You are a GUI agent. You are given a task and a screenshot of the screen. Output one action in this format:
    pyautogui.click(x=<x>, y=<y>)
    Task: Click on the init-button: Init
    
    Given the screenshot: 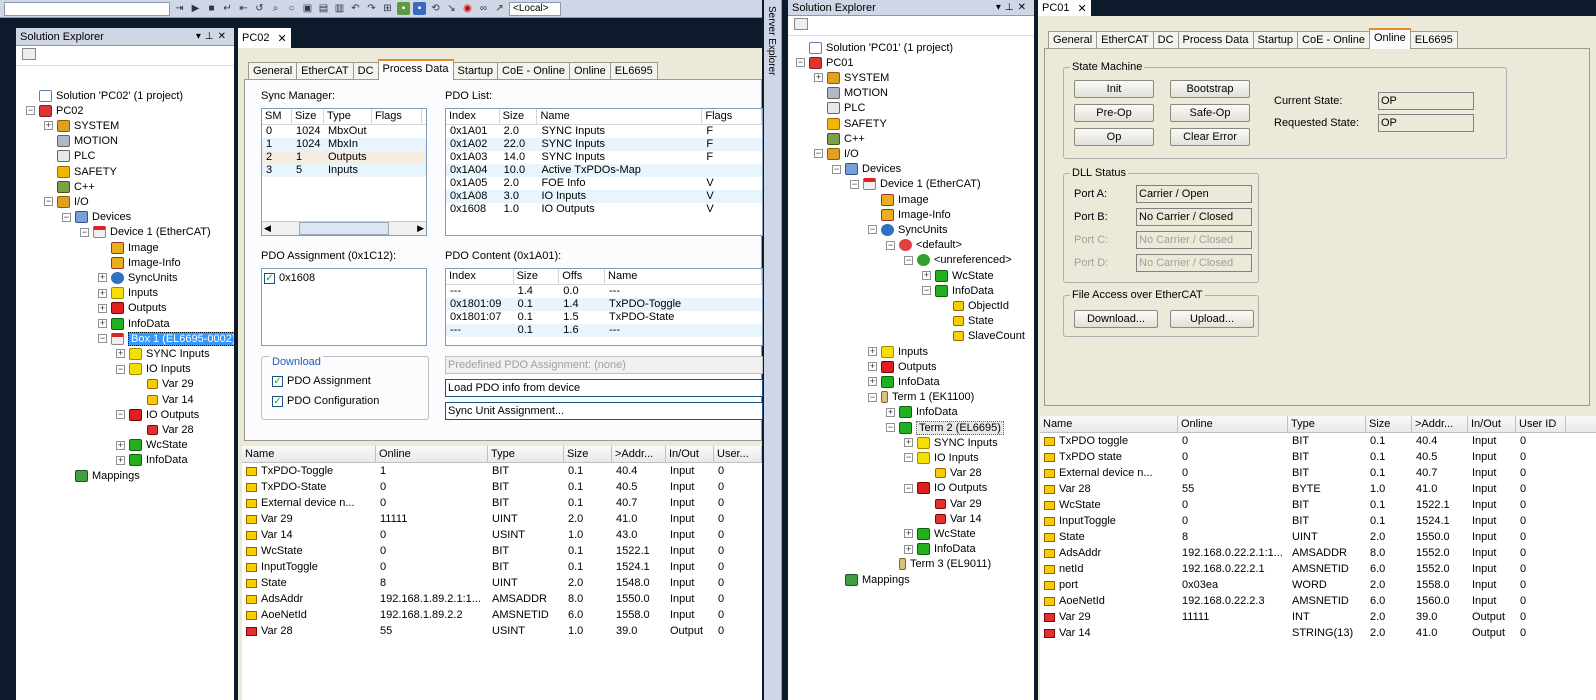 What is the action you would take?
    pyautogui.click(x=1114, y=89)
    